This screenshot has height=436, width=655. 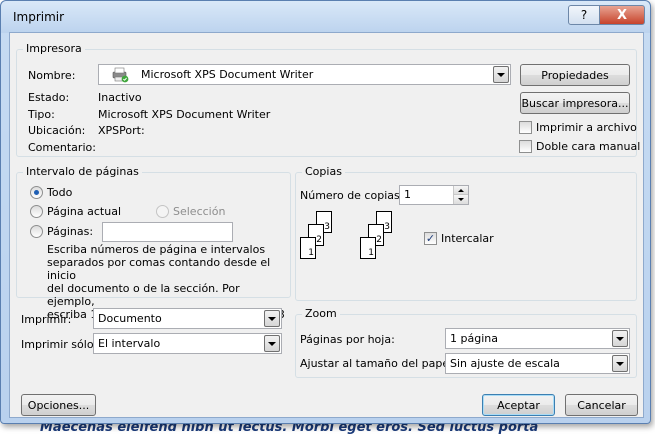 I want to click on print-only-dropdown-button, so click(x=272, y=343).